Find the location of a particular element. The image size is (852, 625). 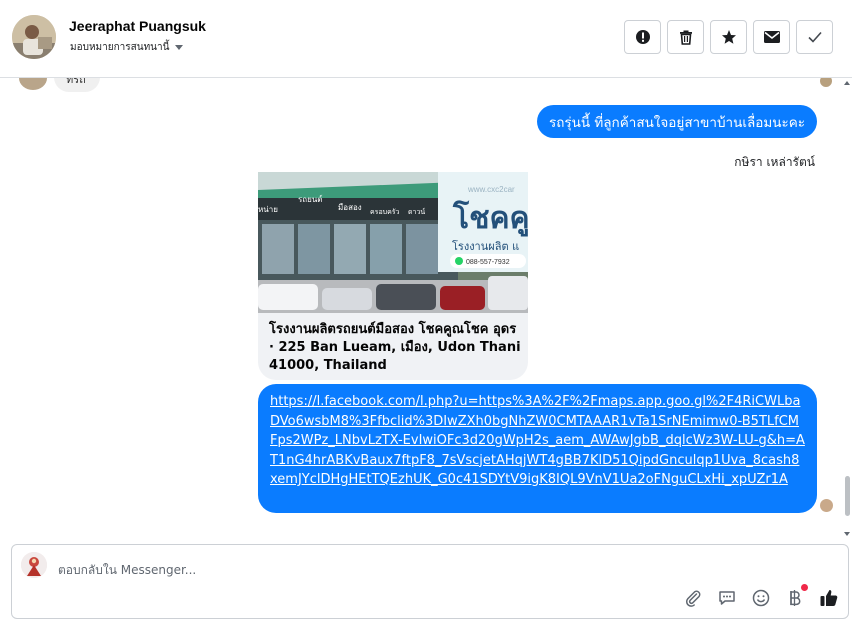

star-button is located at coordinates (728, 37).